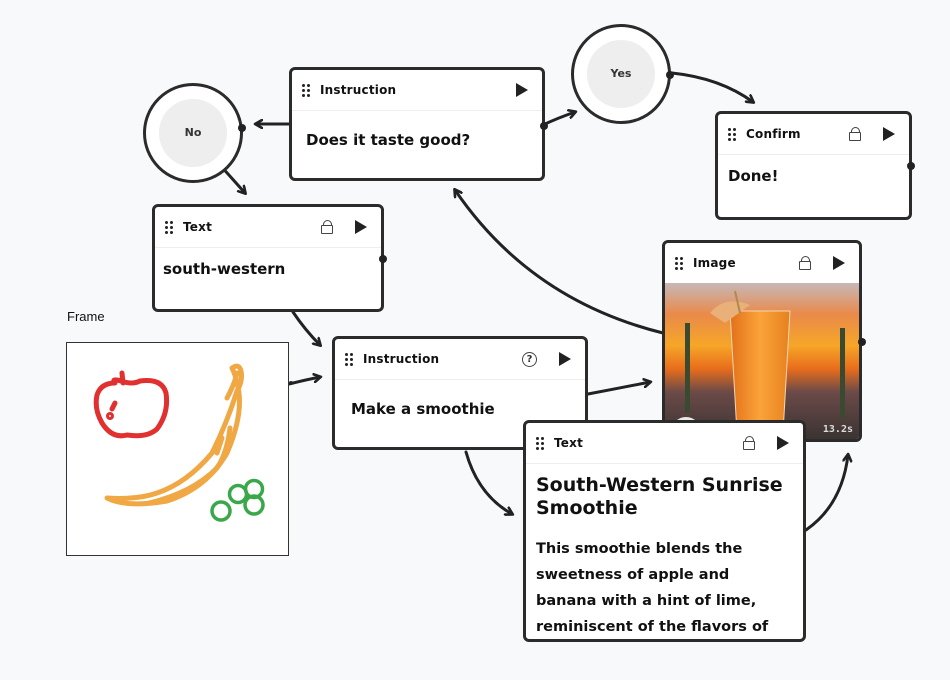 This screenshot has height=680, width=950. Describe the element at coordinates (179, 442) in the screenshot. I see `fruit-drawing` at that location.